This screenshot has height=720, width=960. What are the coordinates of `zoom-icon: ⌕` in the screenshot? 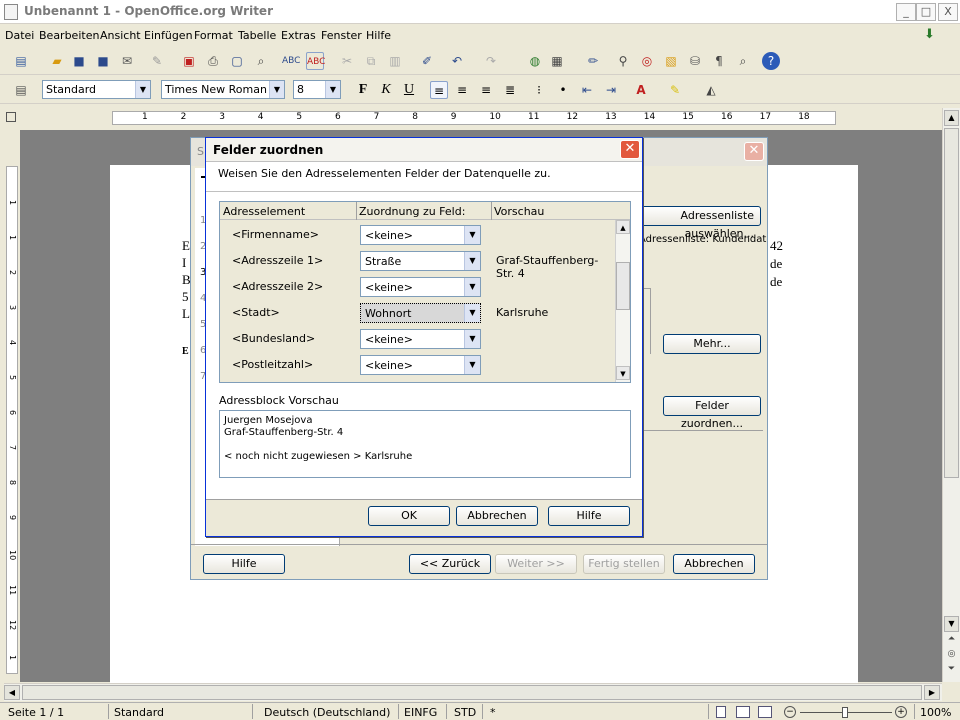 It's located at (743, 61).